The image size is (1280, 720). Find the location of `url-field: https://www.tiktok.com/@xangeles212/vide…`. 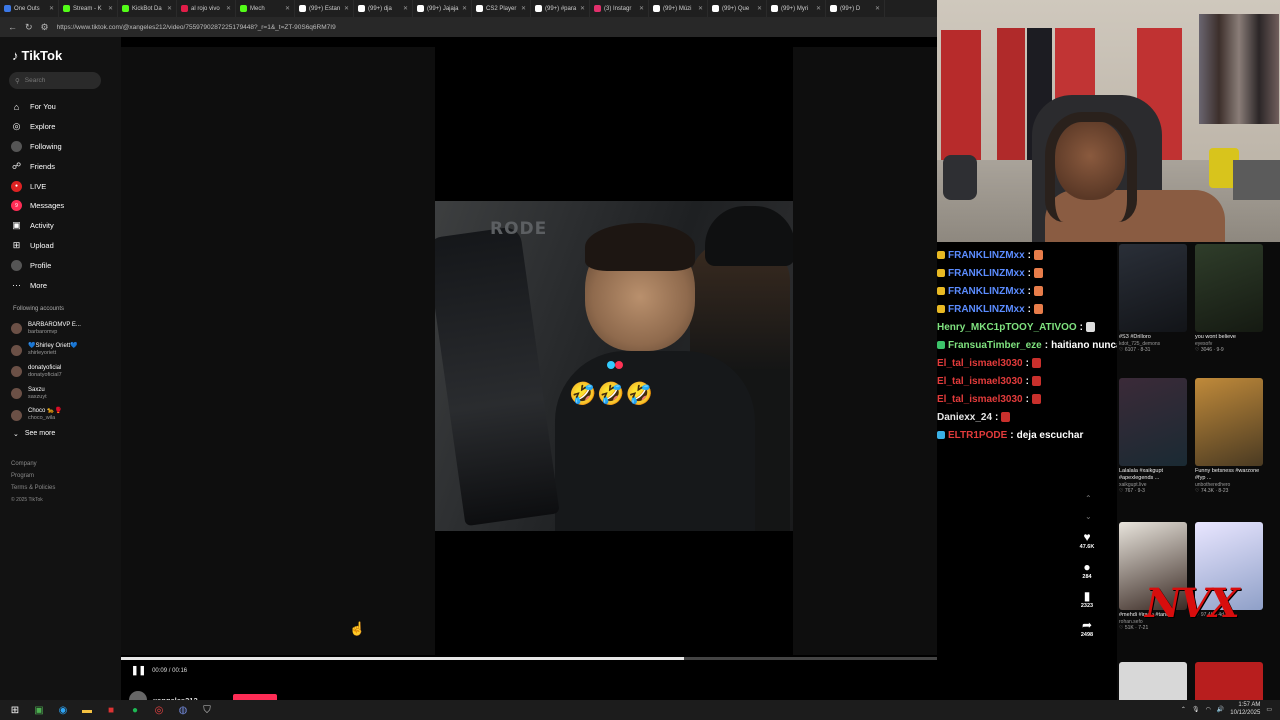

url-field: https://www.tiktok.com/@xangeles212/vide… is located at coordinates (493, 27).